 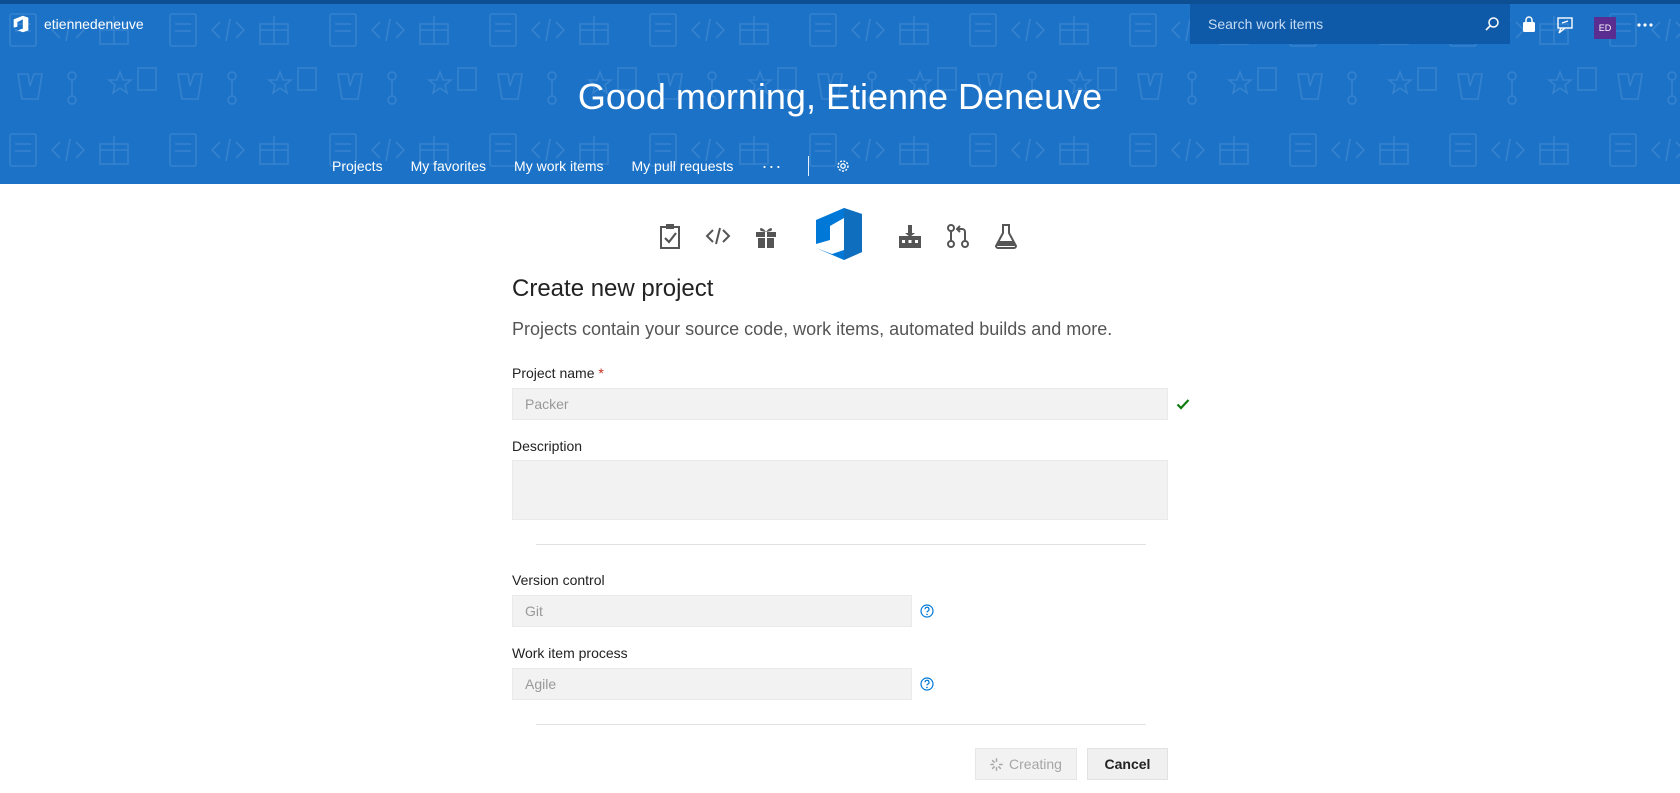 I want to click on pull-request-icon, so click(x=958, y=236).